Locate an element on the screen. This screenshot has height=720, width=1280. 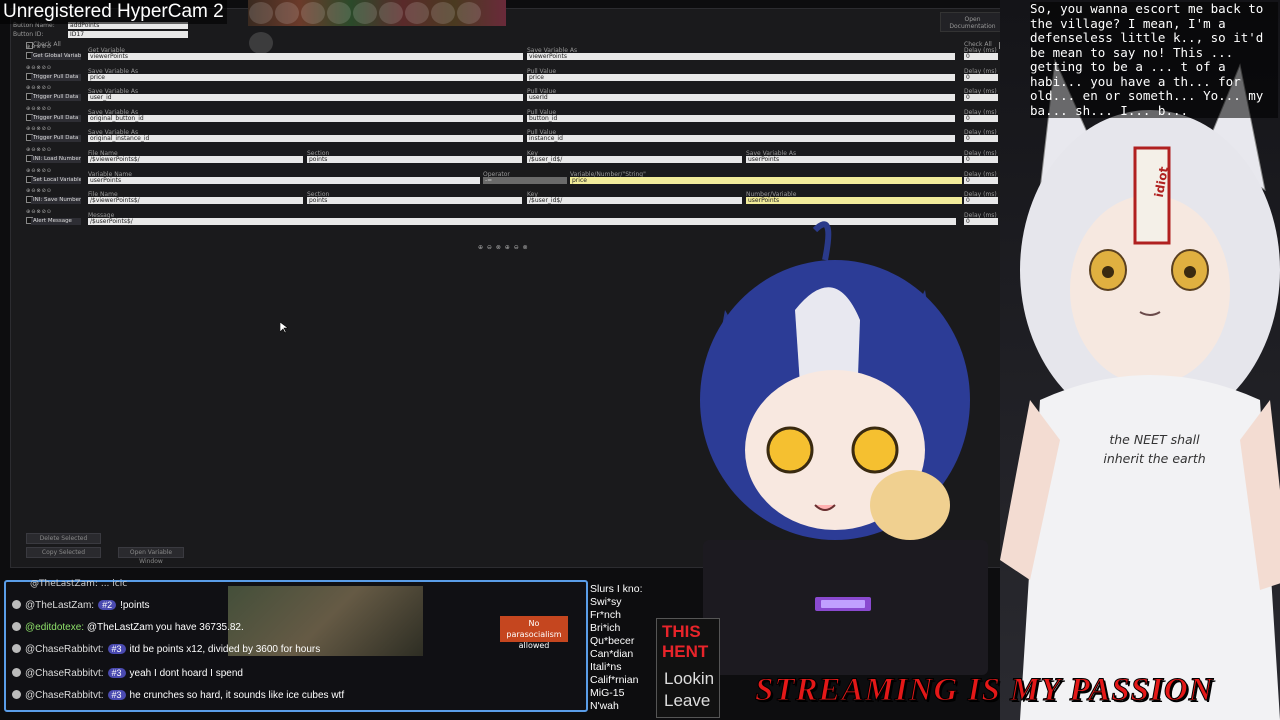
button-id-label: Button ID: is located at coordinates (28, 34).